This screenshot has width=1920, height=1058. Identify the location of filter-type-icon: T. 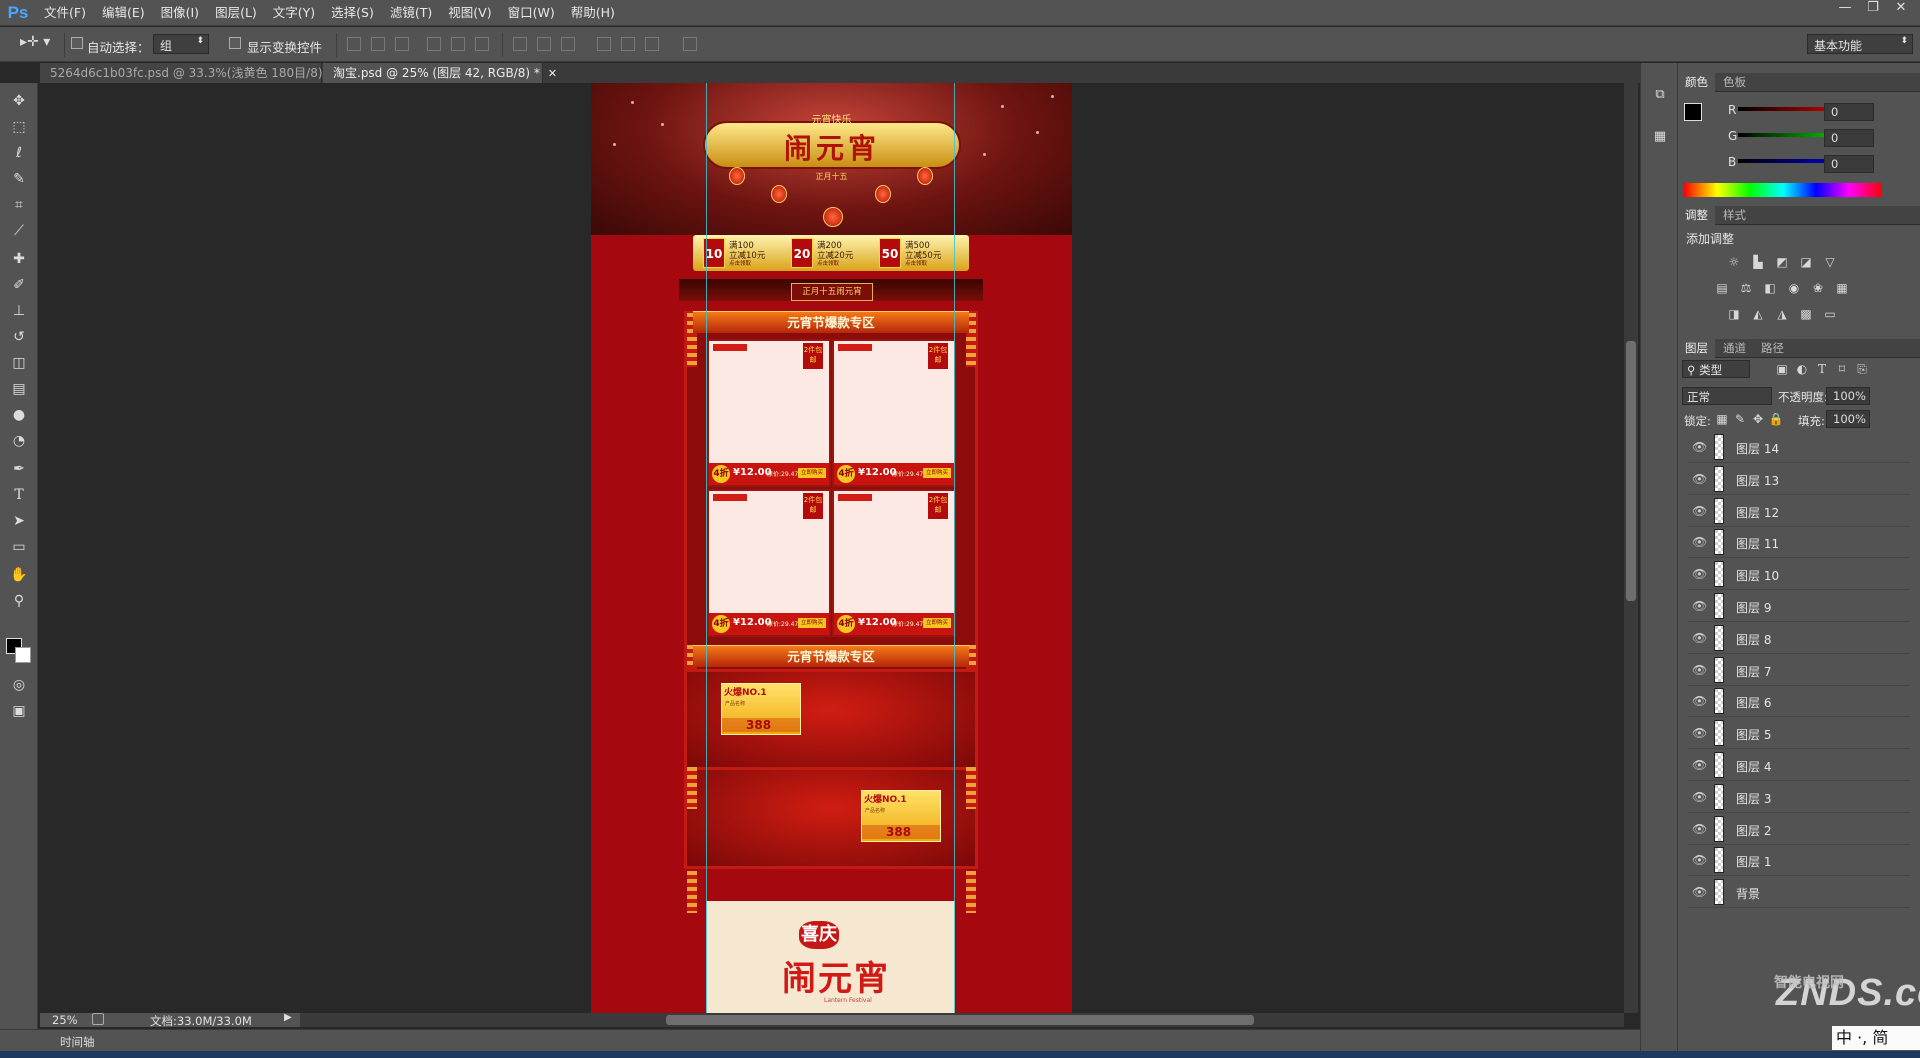
(1822, 369).